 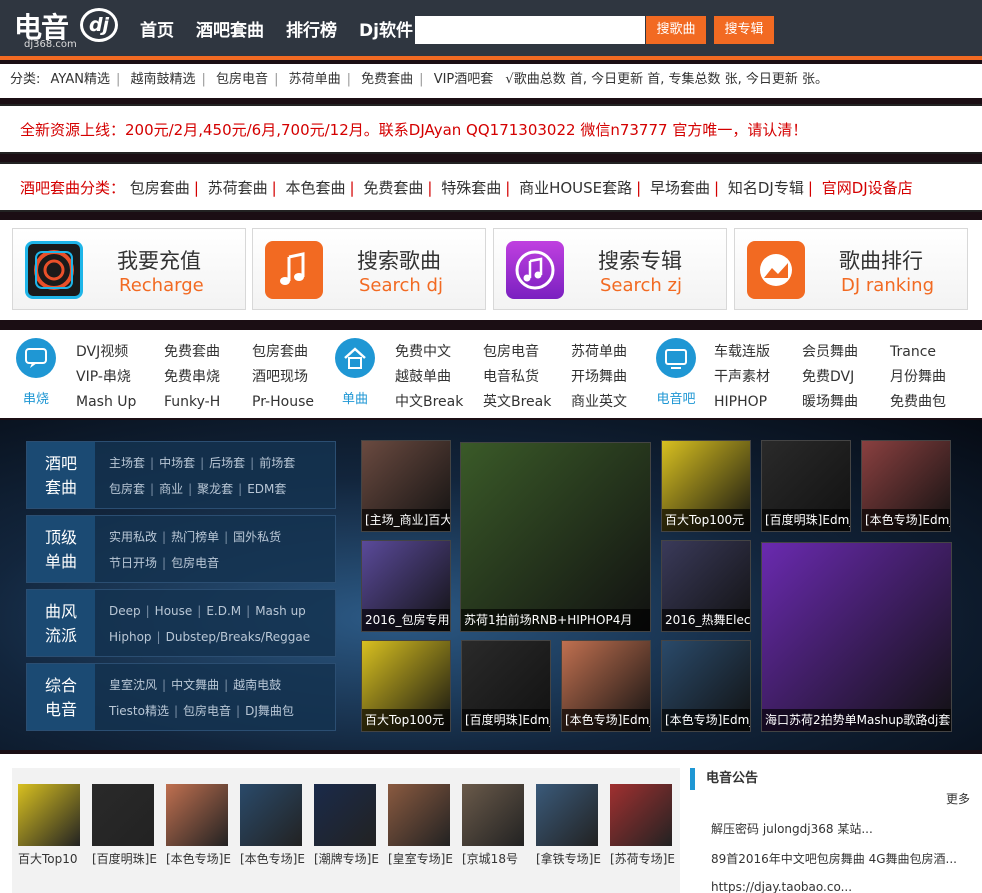 I want to click on quick-link: 开场舞曲, so click(x=599, y=377).